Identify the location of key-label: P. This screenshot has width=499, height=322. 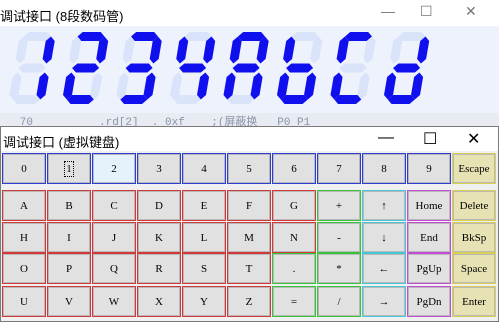
(69, 268).